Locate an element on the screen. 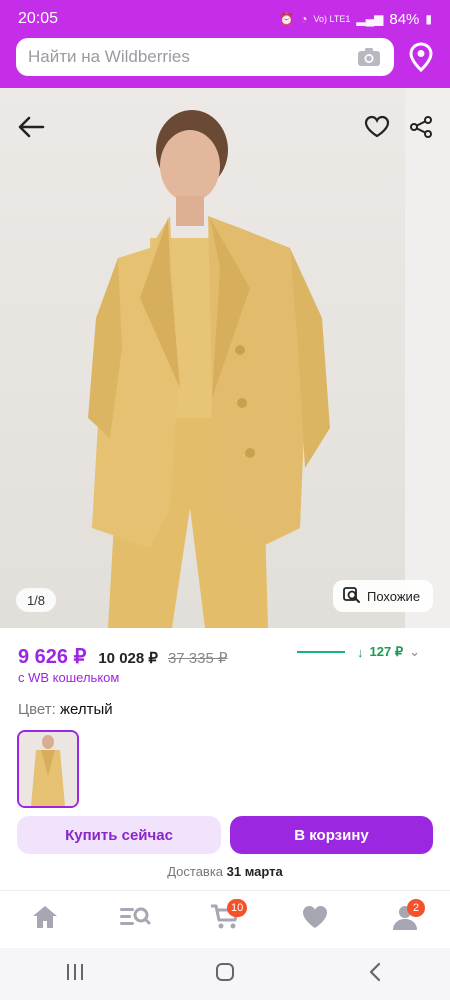 The height and width of the screenshot is (1000, 450). swatch-thumbnail is located at coordinates (48, 769).